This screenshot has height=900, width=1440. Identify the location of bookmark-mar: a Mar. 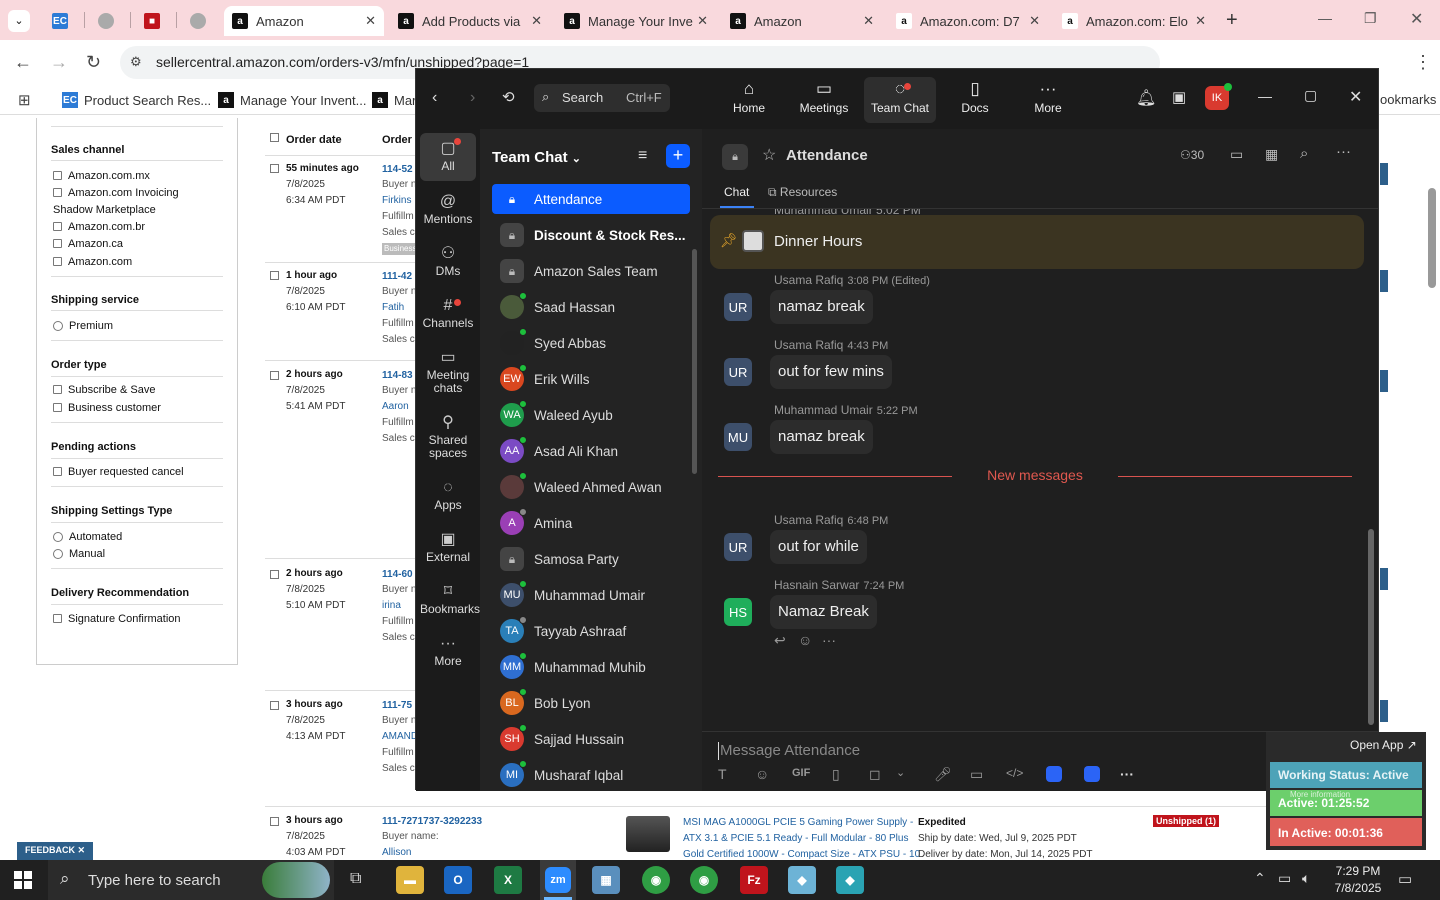
(394, 100).